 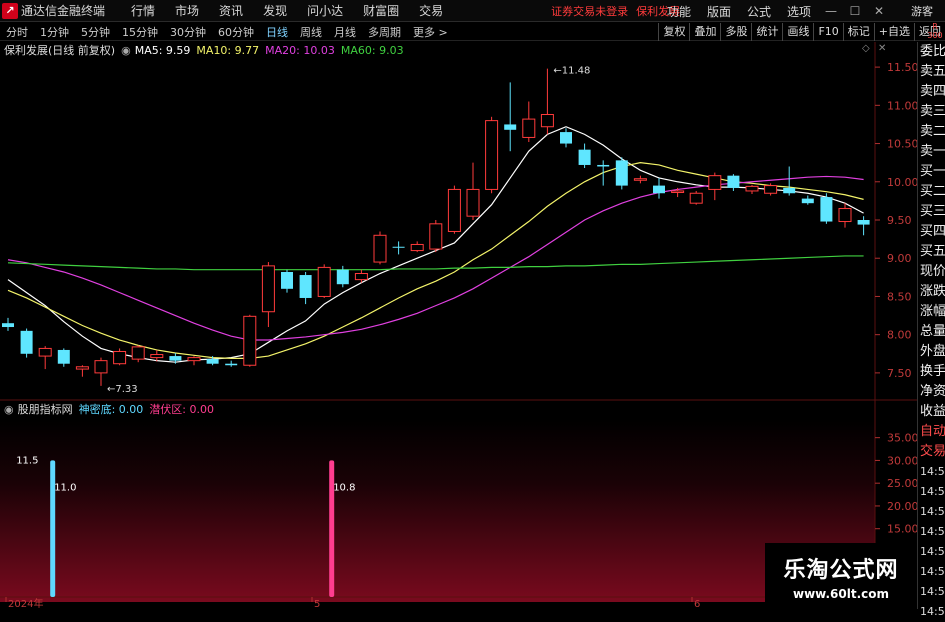 I want to click on tick-time-list: 14:56 14:56 14:56 14:56 14:56 14:56 14:56 14:56, so click(x=931, y=542).